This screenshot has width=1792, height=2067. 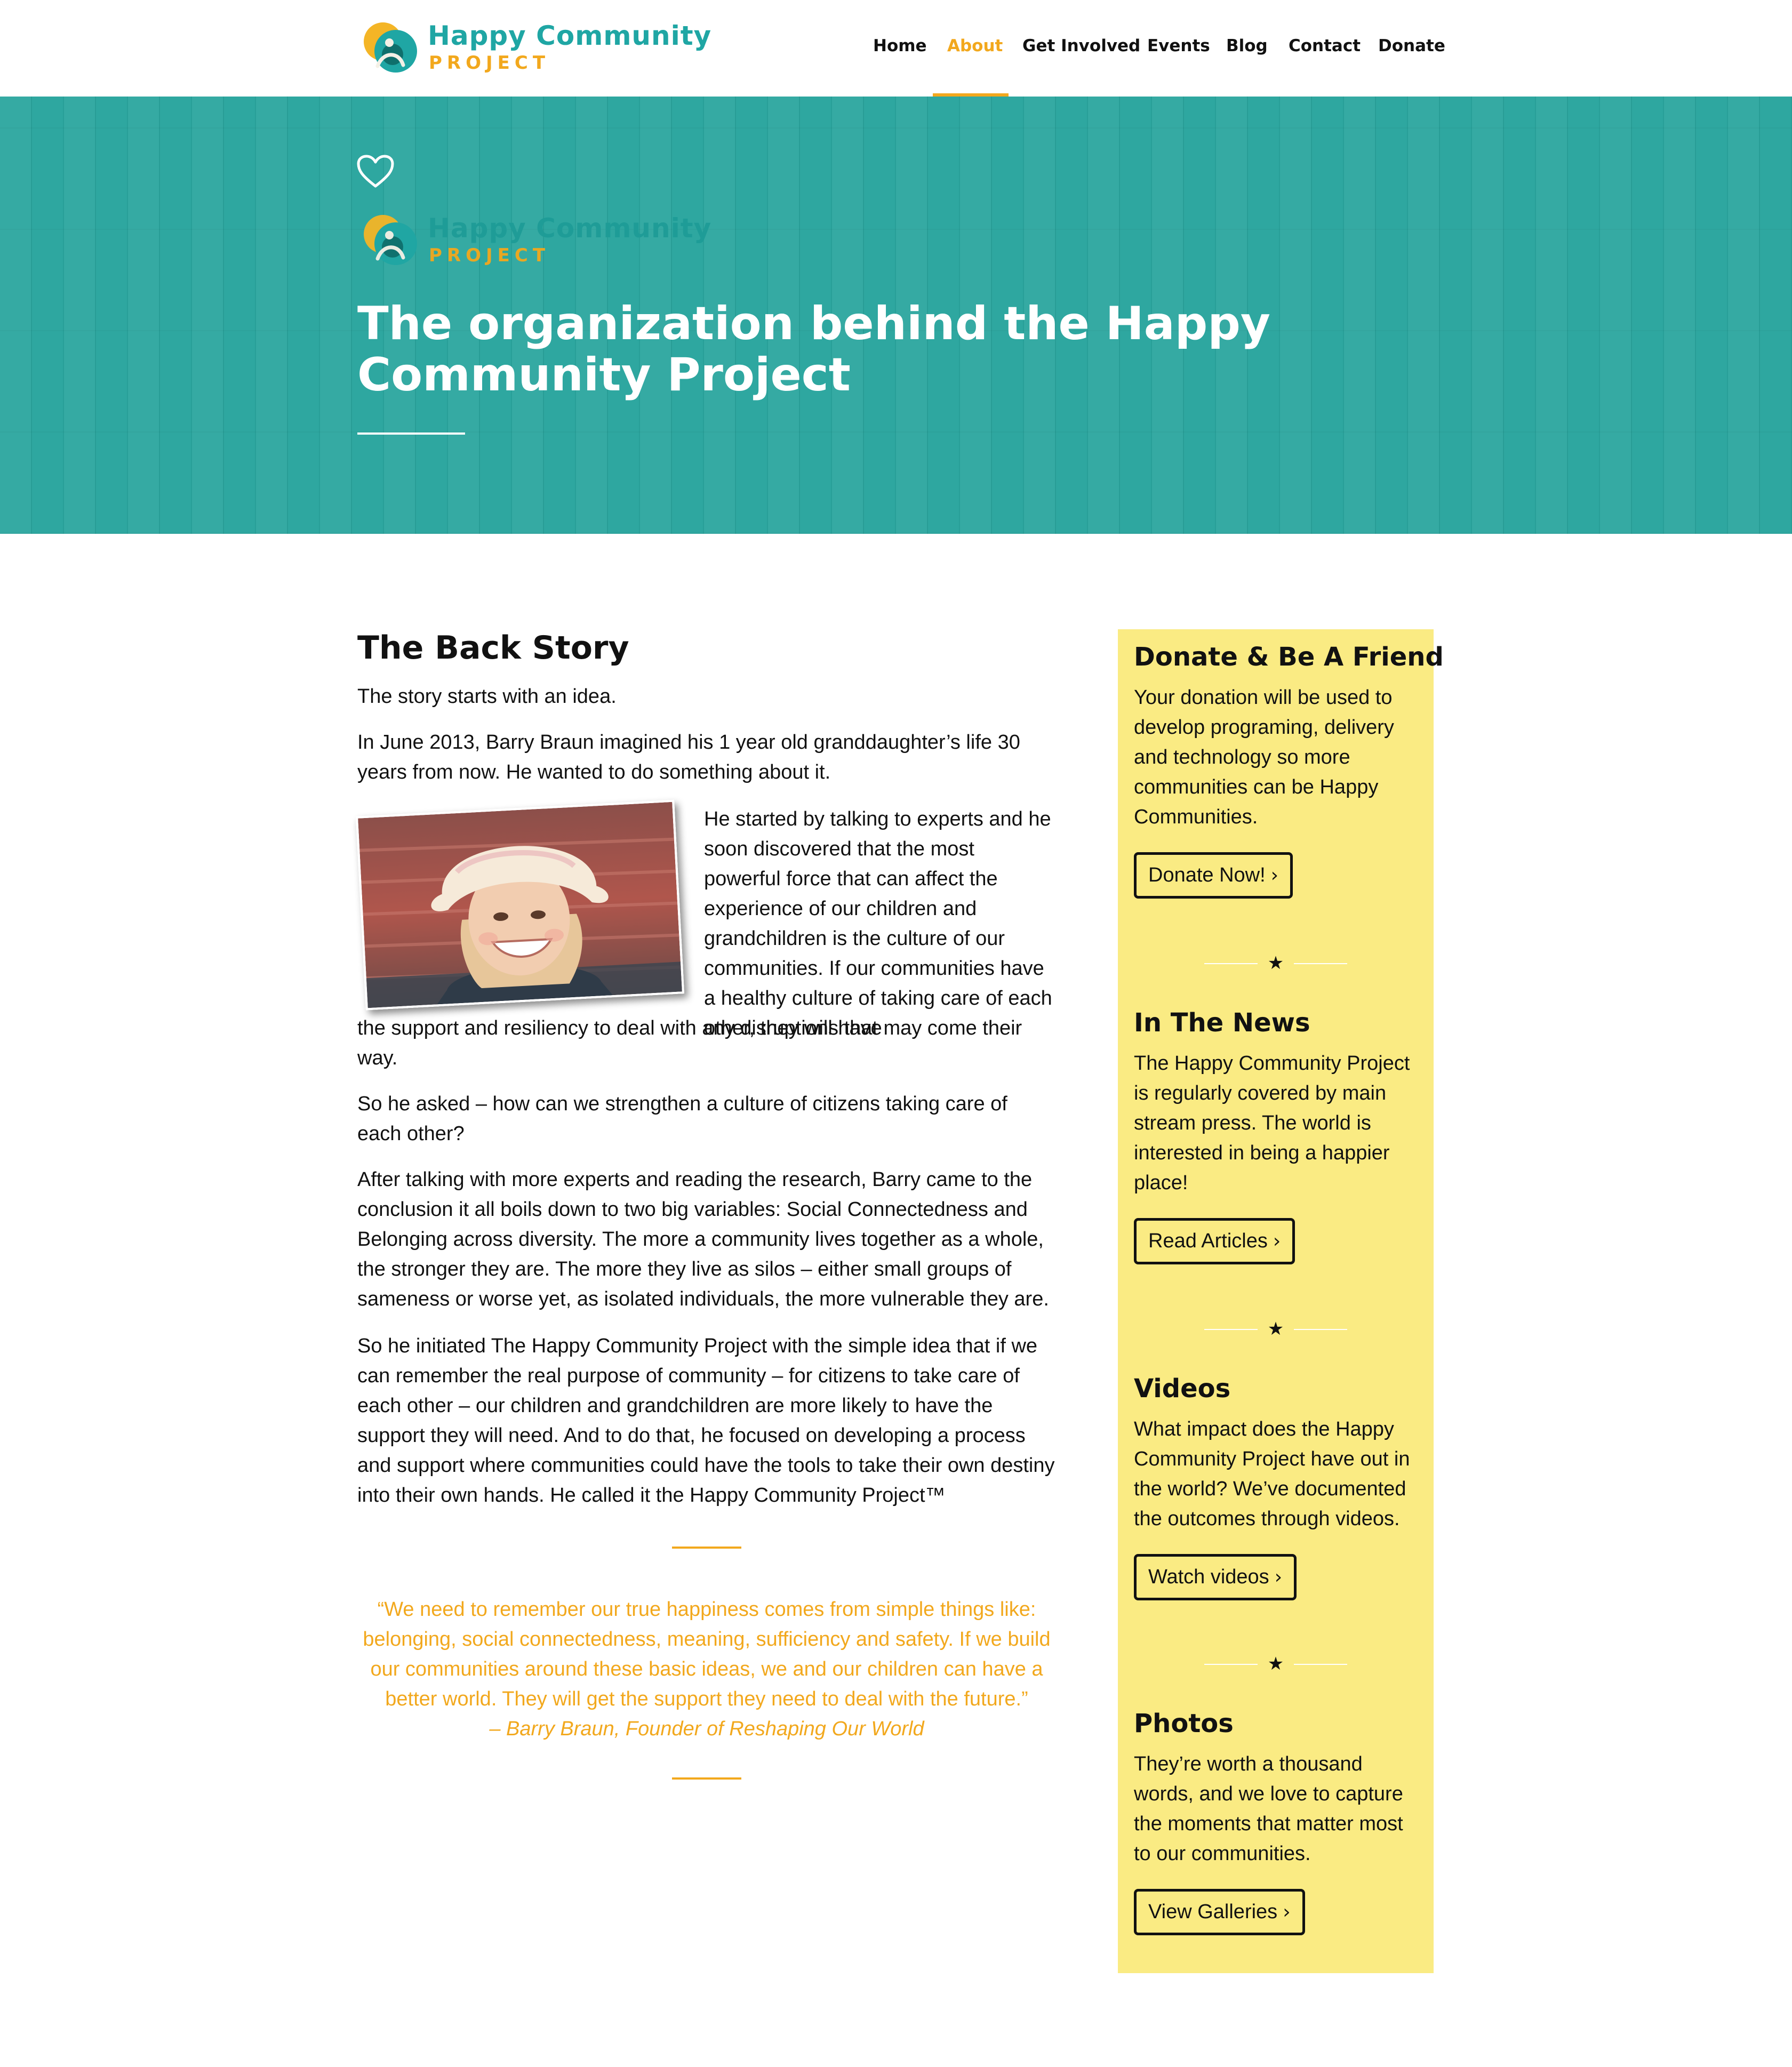 I want to click on photo-frame, so click(x=520, y=905).